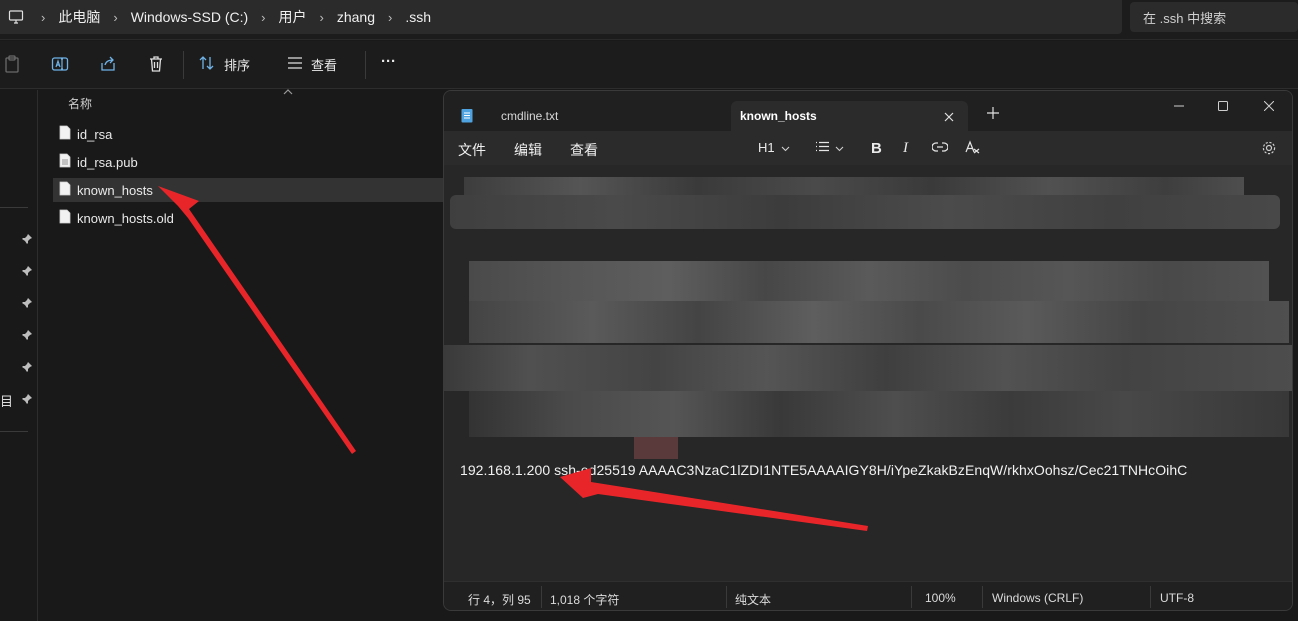 The width and height of the screenshot is (1298, 621). I want to click on computer-icon, so click(16, 17).